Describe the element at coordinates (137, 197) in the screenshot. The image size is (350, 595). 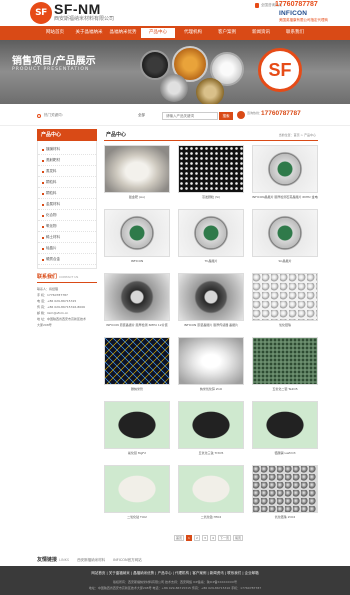
I see `product-caption: 镀金靶 (Au)` at that location.